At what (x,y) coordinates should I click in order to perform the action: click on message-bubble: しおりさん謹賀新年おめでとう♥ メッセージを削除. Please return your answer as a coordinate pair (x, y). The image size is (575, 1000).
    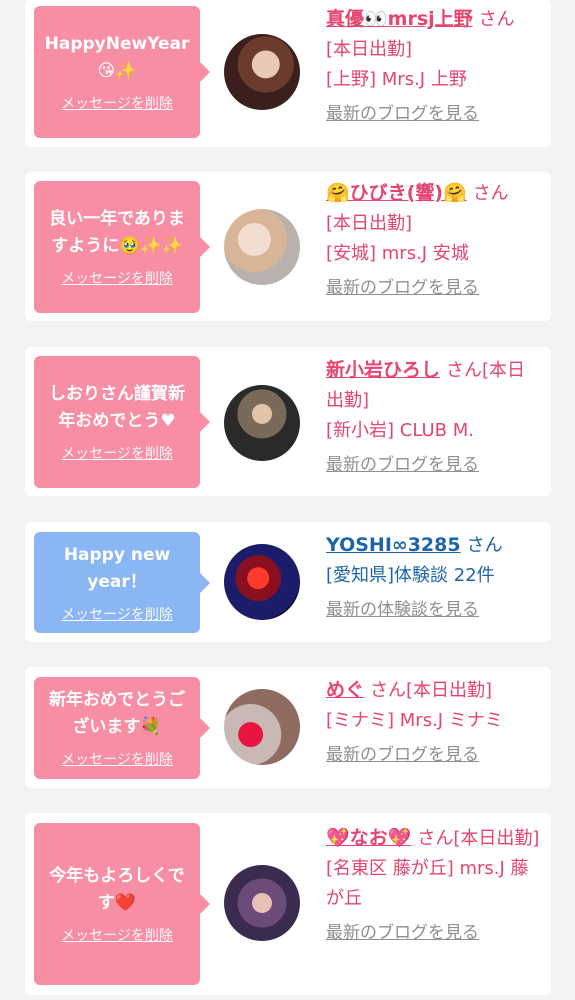
    Looking at the image, I should click on (122, 422).